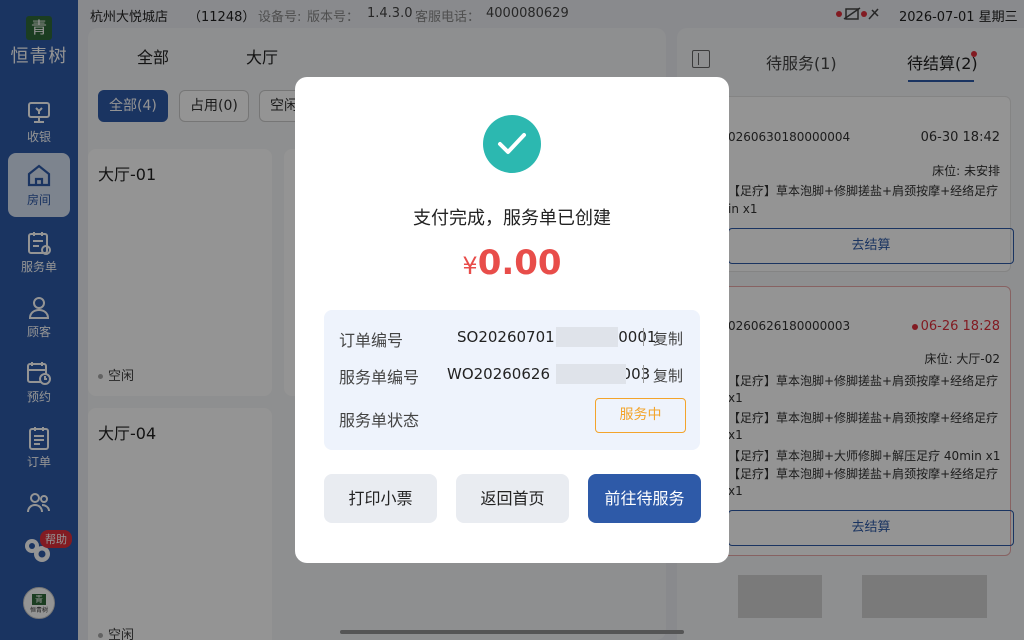 The width and height of the screenshot is (1024, 640). What do you see at coordinates (519, 263) in the screenshot?
I see `amount-value: 0.00` at bounding box center [519, 263].